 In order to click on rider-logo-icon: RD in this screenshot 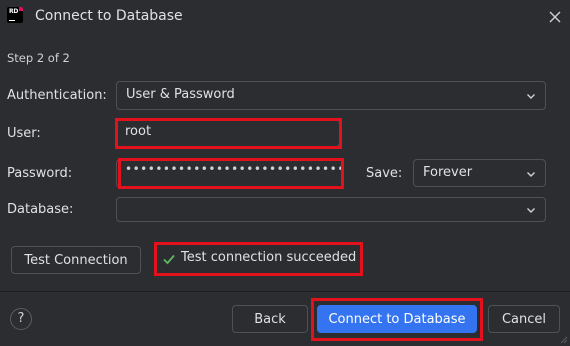, I will do `click(15, 15)`.